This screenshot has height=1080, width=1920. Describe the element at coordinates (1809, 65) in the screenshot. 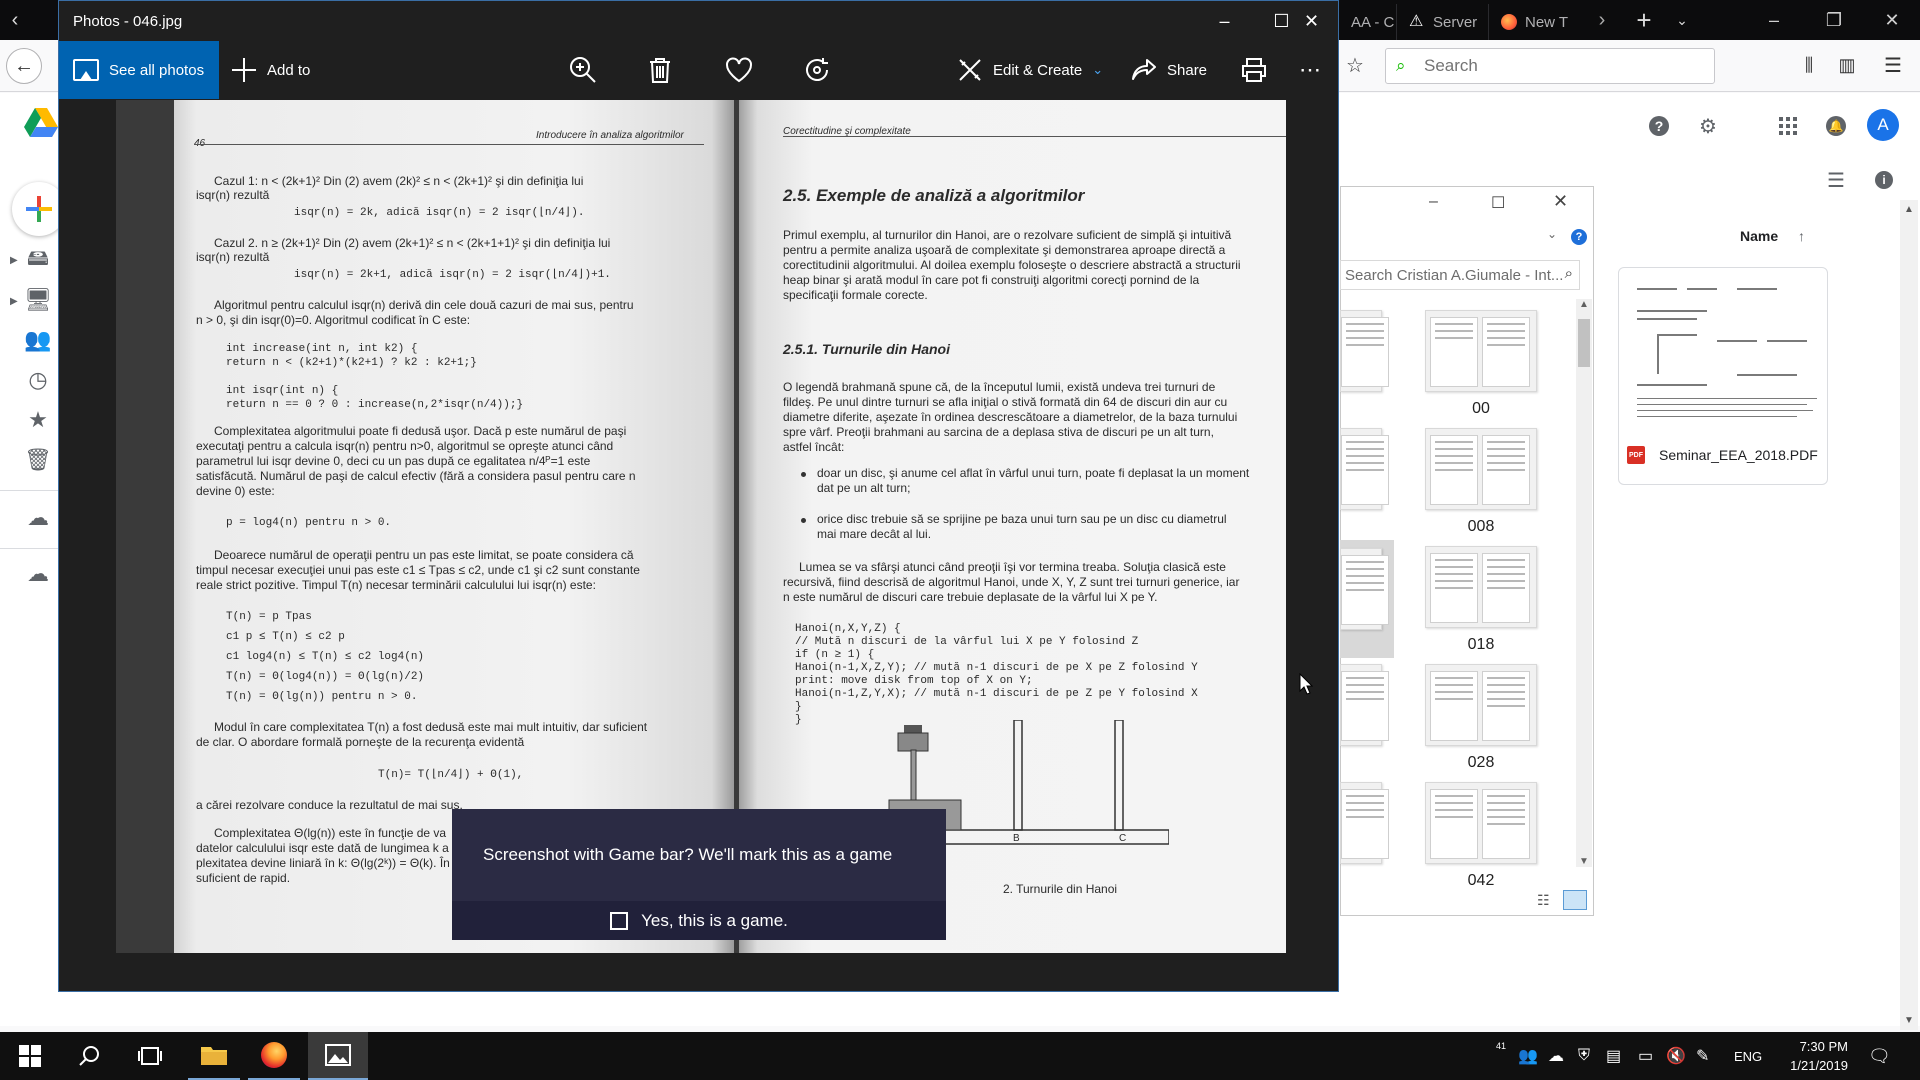

I see `library-icon: ⫼` at that location.